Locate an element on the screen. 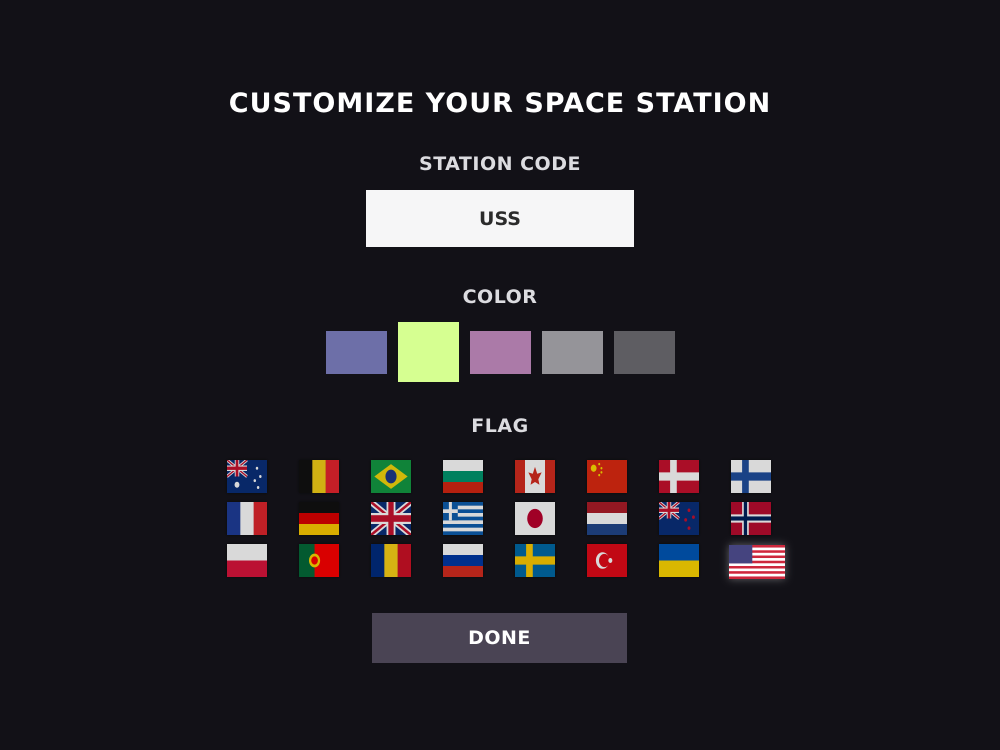 This screenshot has height=750, width=1000. flag-netherlands is located at coordinates (607, 518).